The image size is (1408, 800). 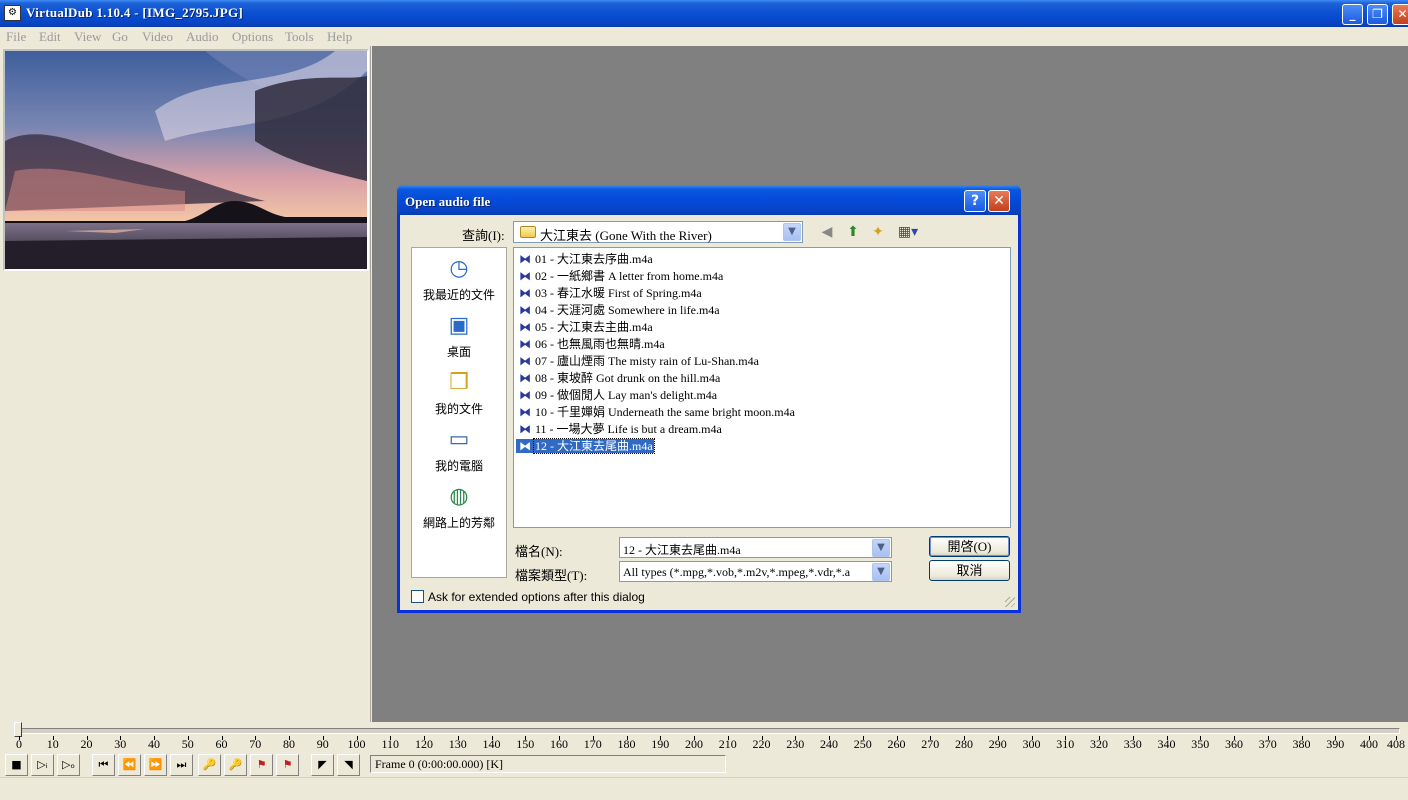 I want to click on timeline-tick-label: 380, so click(x=1301, y=744).